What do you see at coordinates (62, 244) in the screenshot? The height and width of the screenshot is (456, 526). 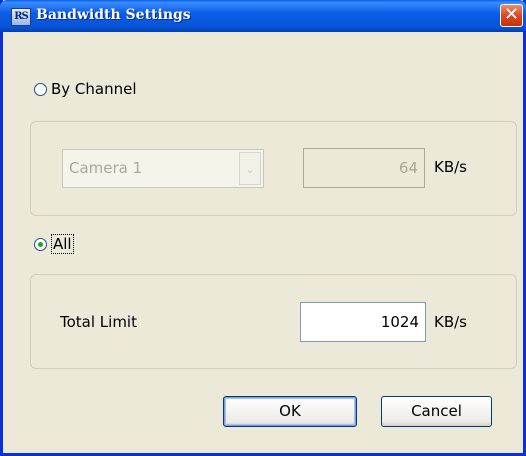 I see `all-label: All` at bounding box center [62, 244].